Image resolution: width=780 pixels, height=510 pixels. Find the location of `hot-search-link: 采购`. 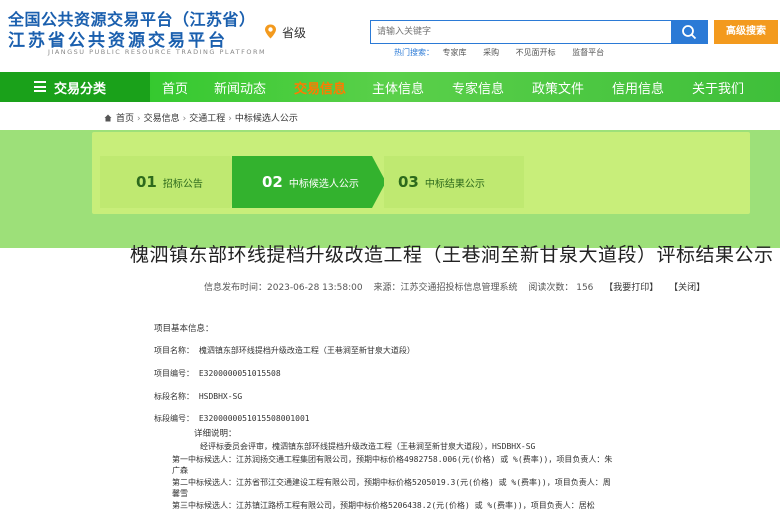

hot-search-link: 采购 is located at coordinates (491, 52).